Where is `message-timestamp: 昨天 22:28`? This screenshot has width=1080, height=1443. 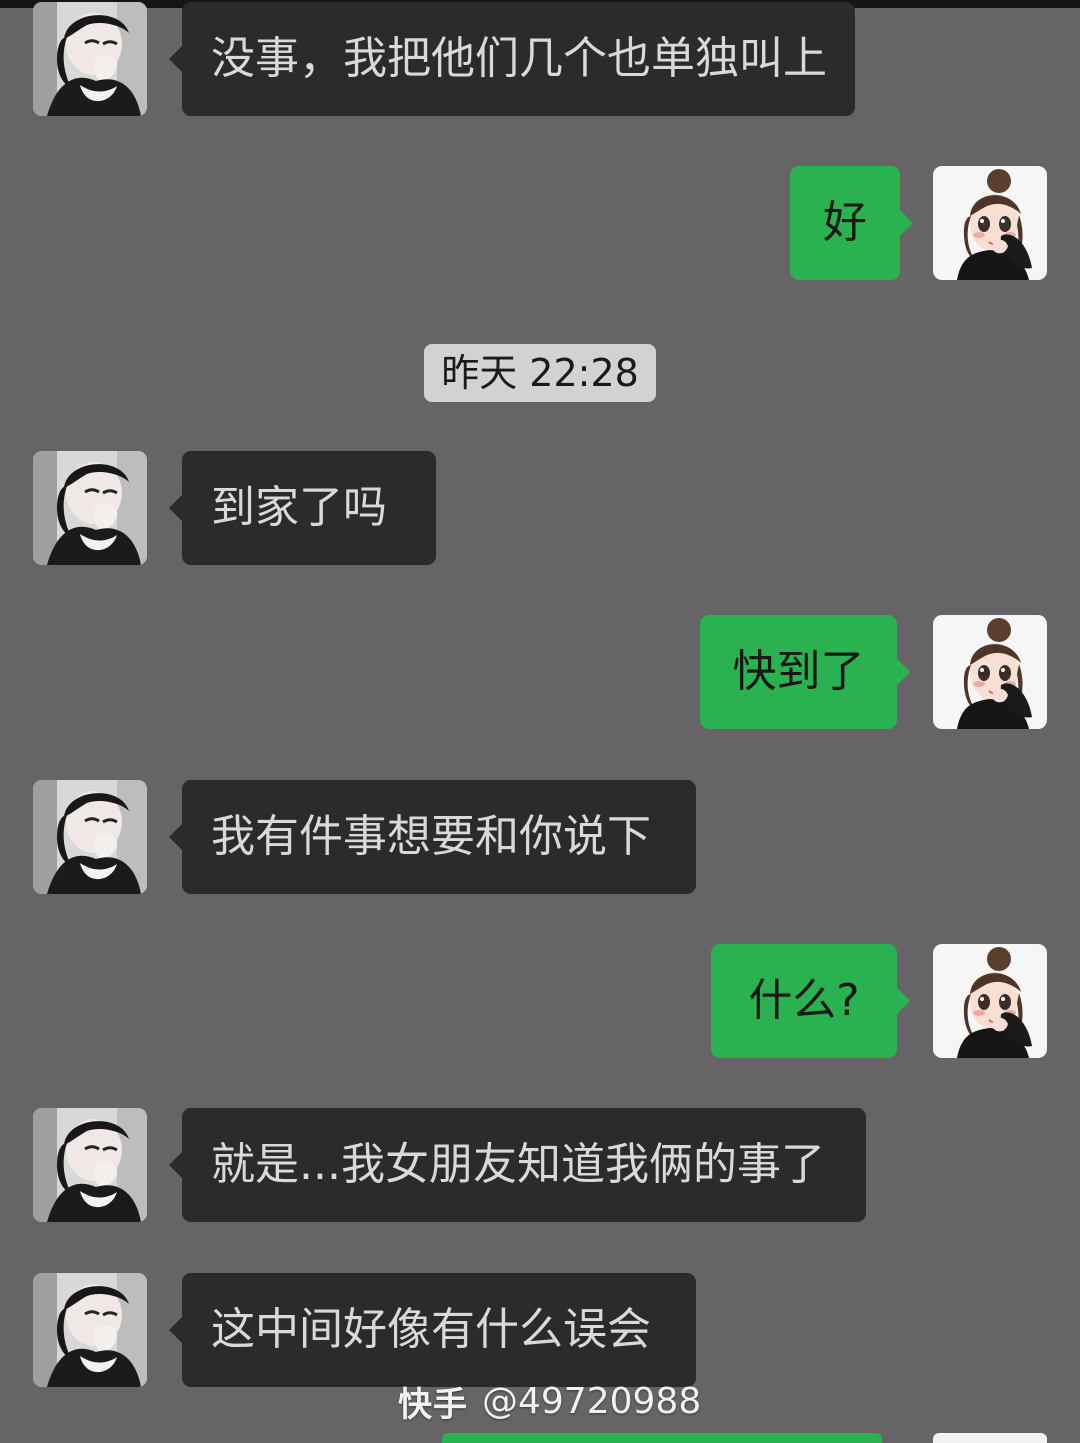 message-timestamp: 昨天 22:28 is located at coordinates (540, 373).